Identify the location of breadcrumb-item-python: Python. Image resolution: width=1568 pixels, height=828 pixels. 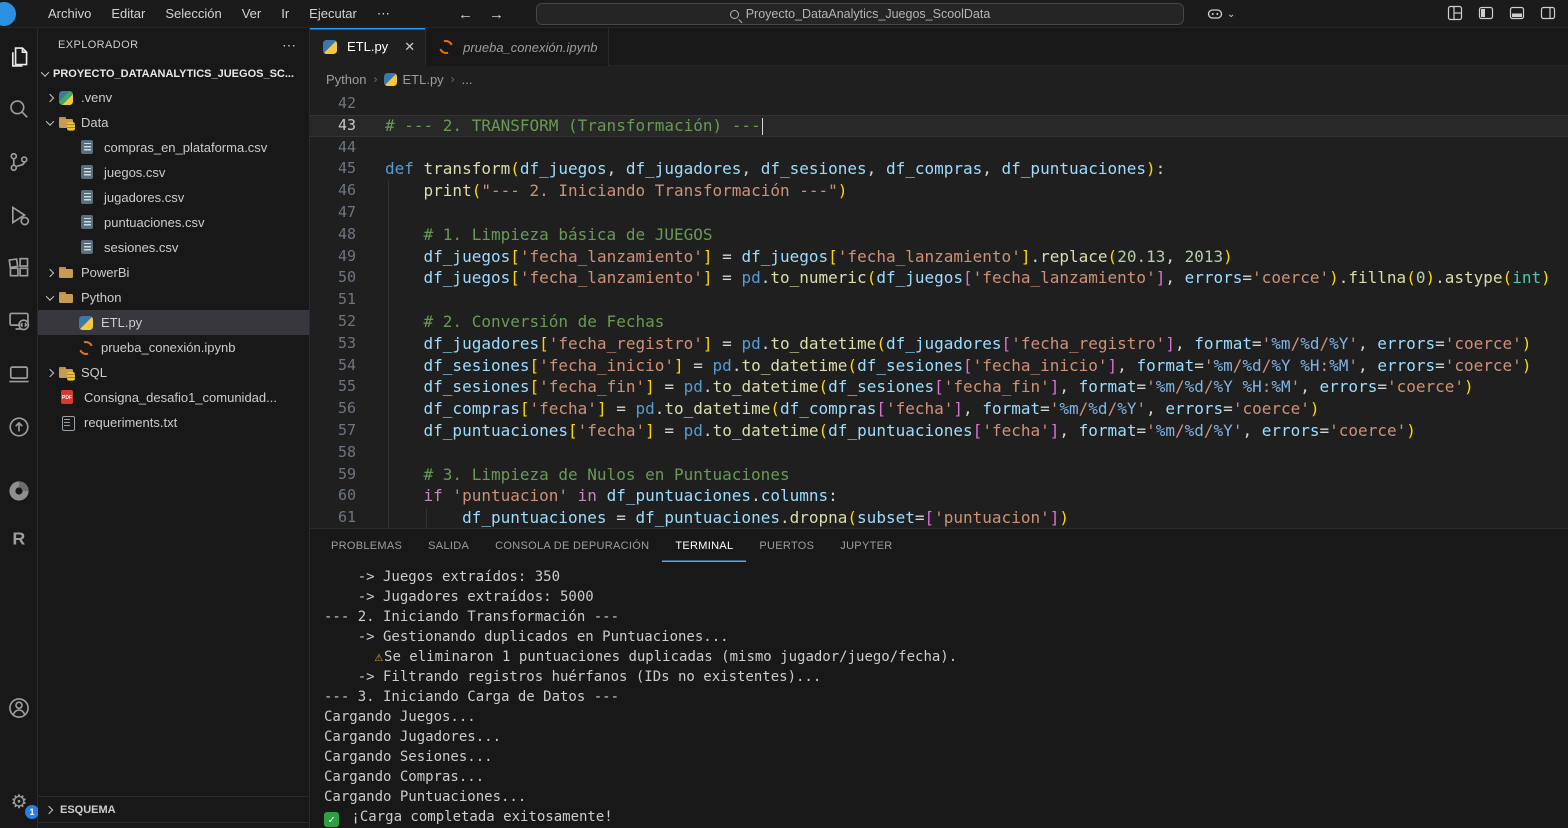
(346, 79).